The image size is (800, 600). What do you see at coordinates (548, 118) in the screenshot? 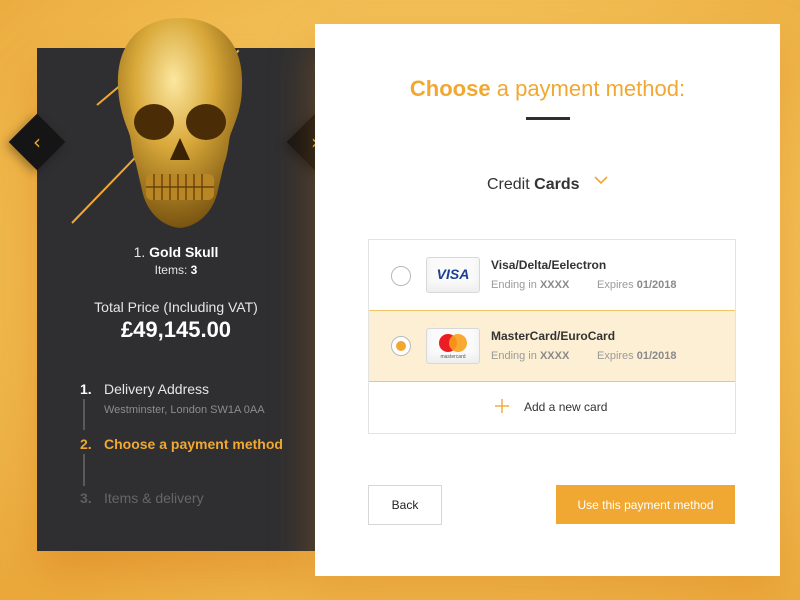
I see `title-underline` at bounding box center [548, 118].